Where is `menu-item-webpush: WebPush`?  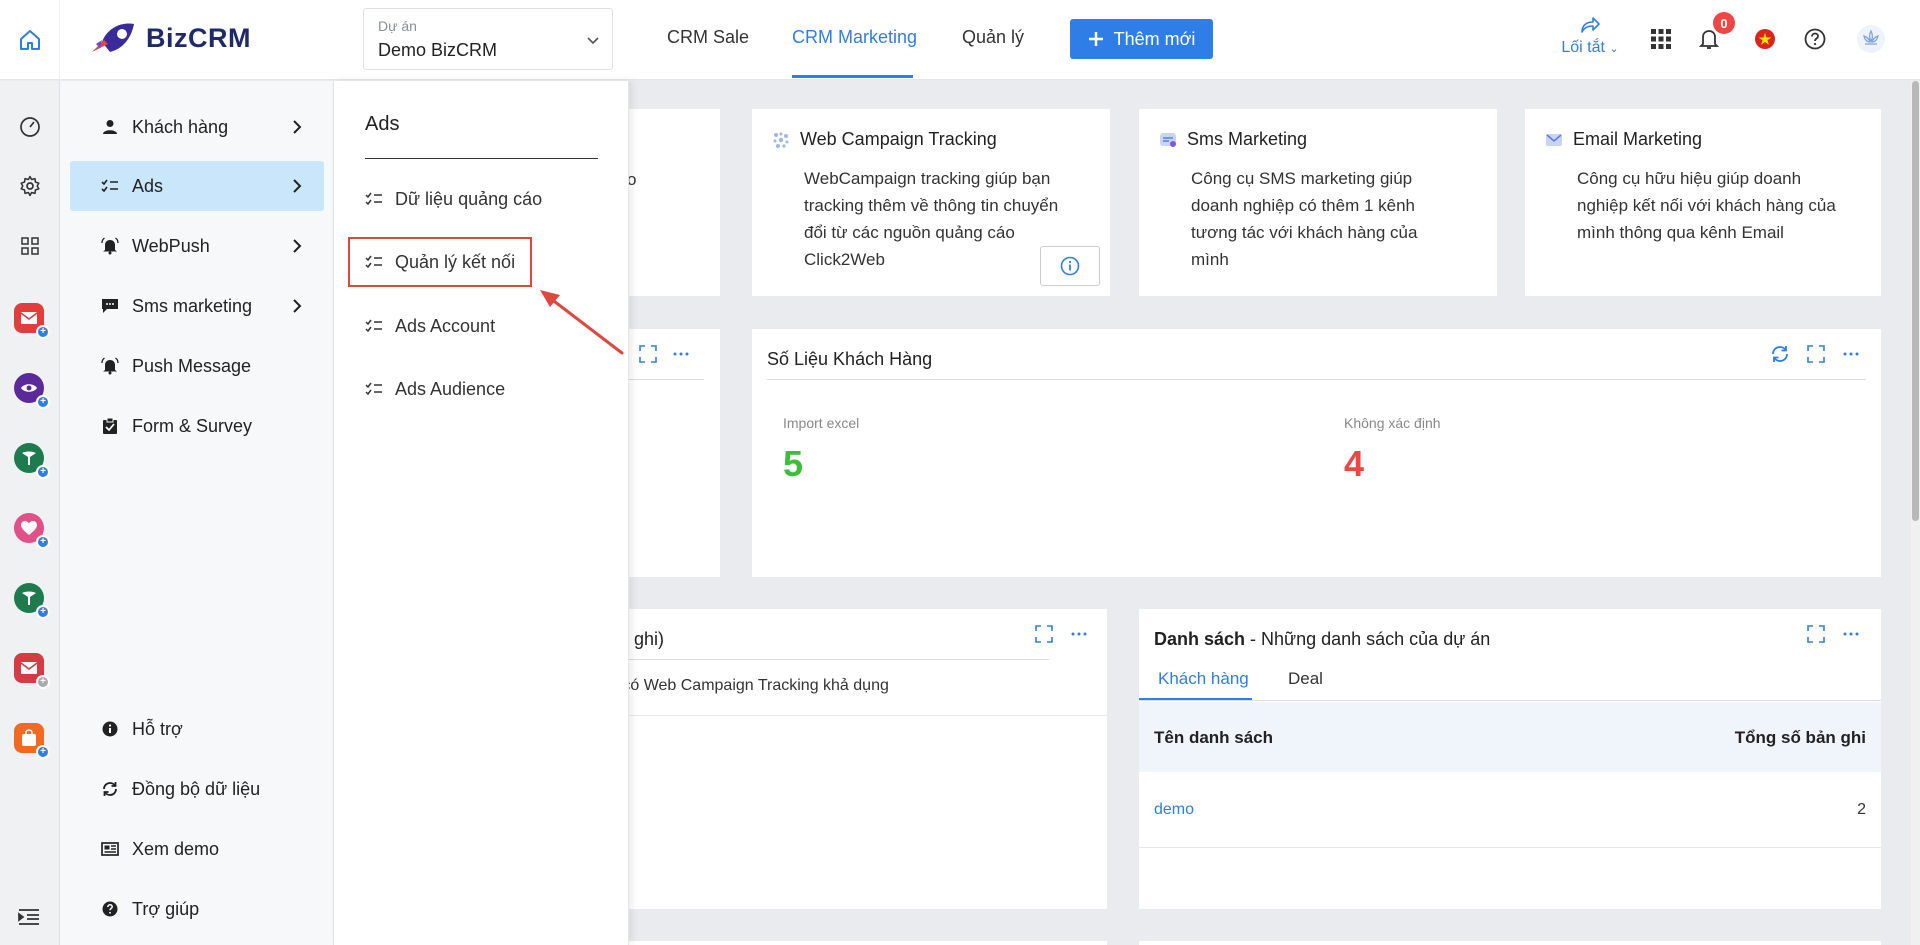
menu-item-webpush: WebPush is located at coordinates (197, 246).